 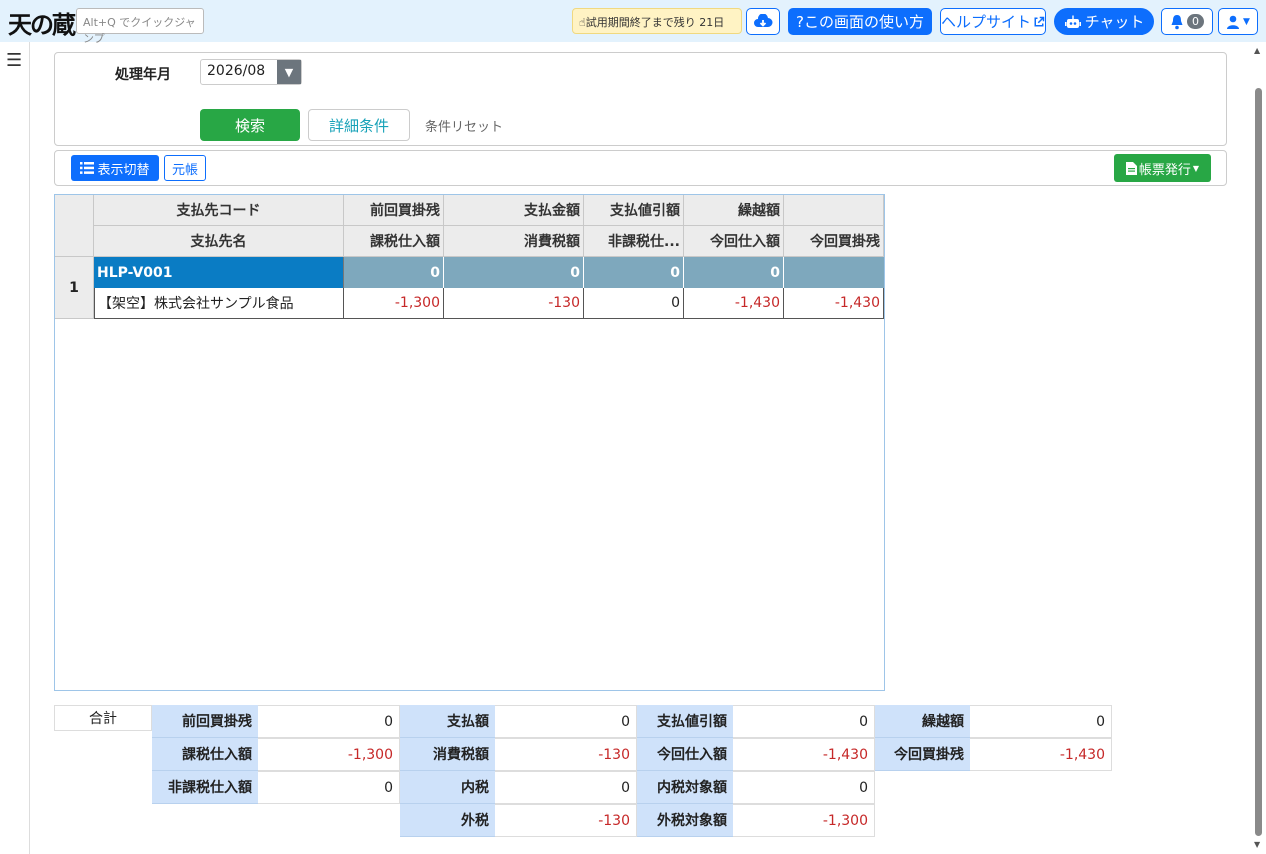 I want to click on view-toggle-label: 表示切替, so click(x=123, y=170).